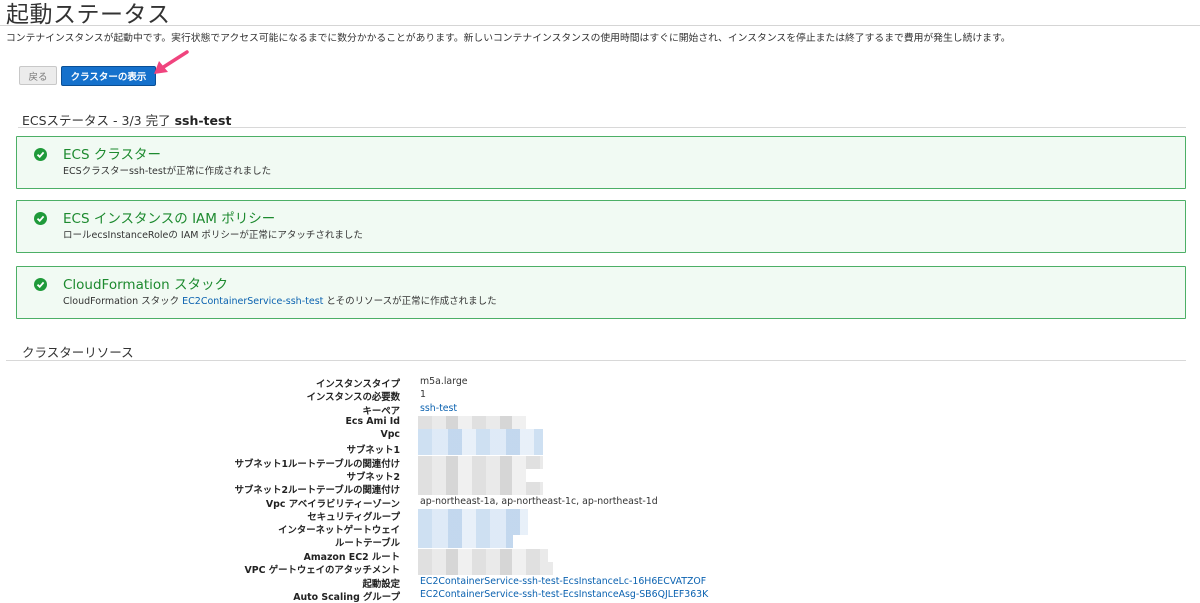  Describe the element at coordinates (351, 557) in the screenshot. I see `resource-label: Amazon EC2 ルート` at that location.